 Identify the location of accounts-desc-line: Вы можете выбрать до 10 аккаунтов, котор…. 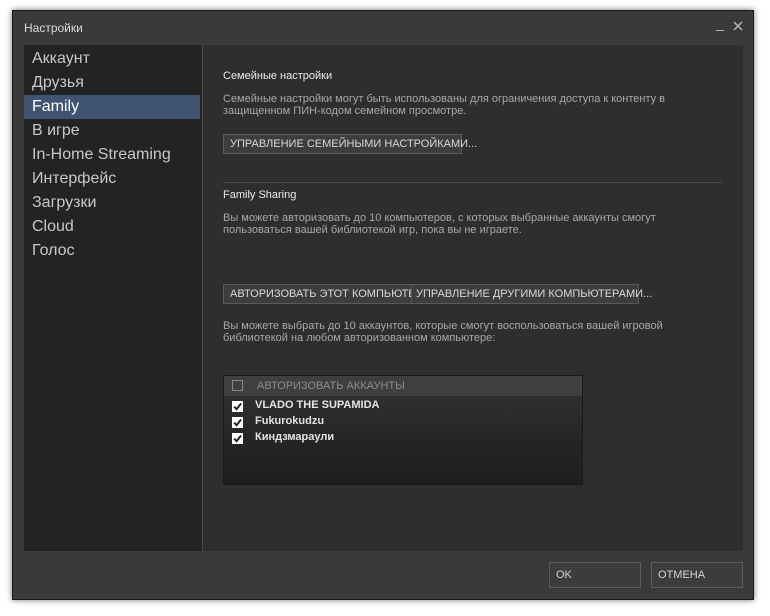
(443, 326).